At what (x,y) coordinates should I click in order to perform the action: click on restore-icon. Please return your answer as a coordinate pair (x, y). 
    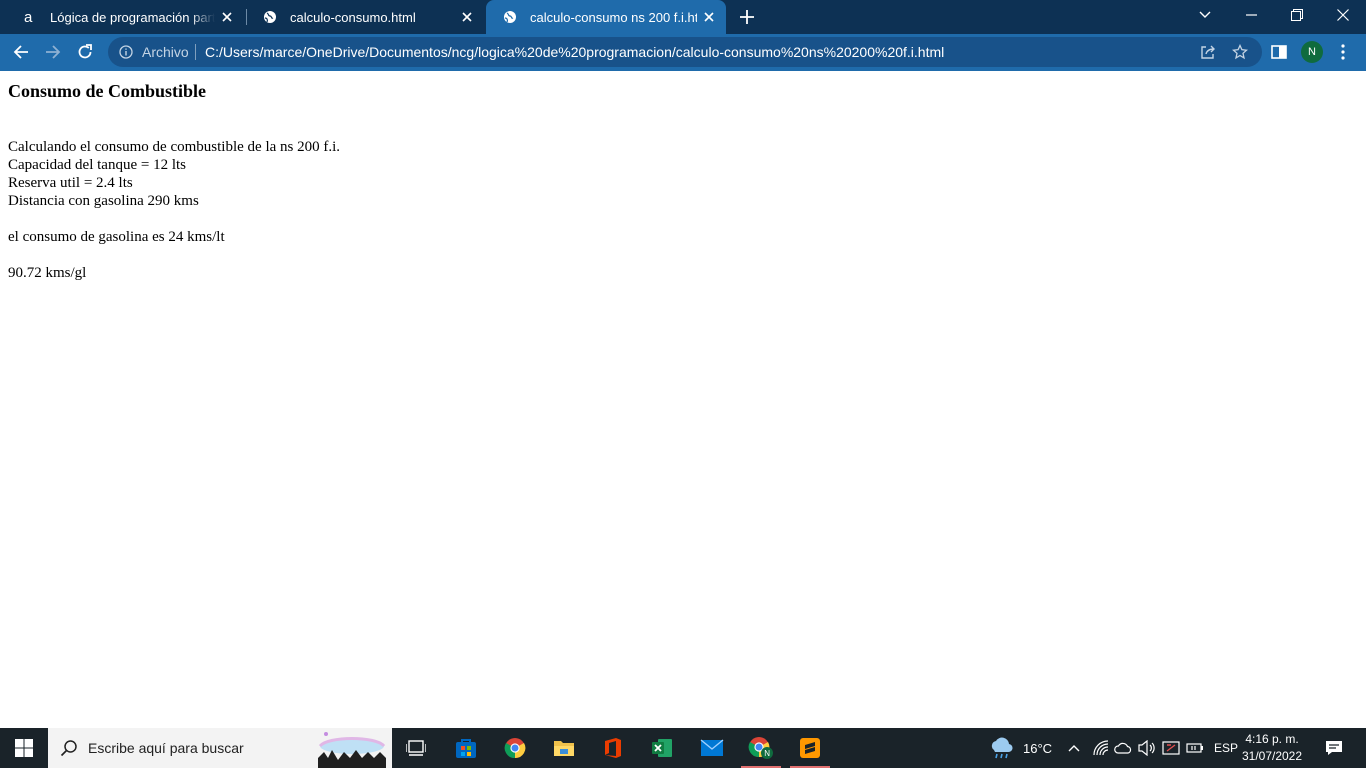
    Looking at the image, I should click on (1297, 15).